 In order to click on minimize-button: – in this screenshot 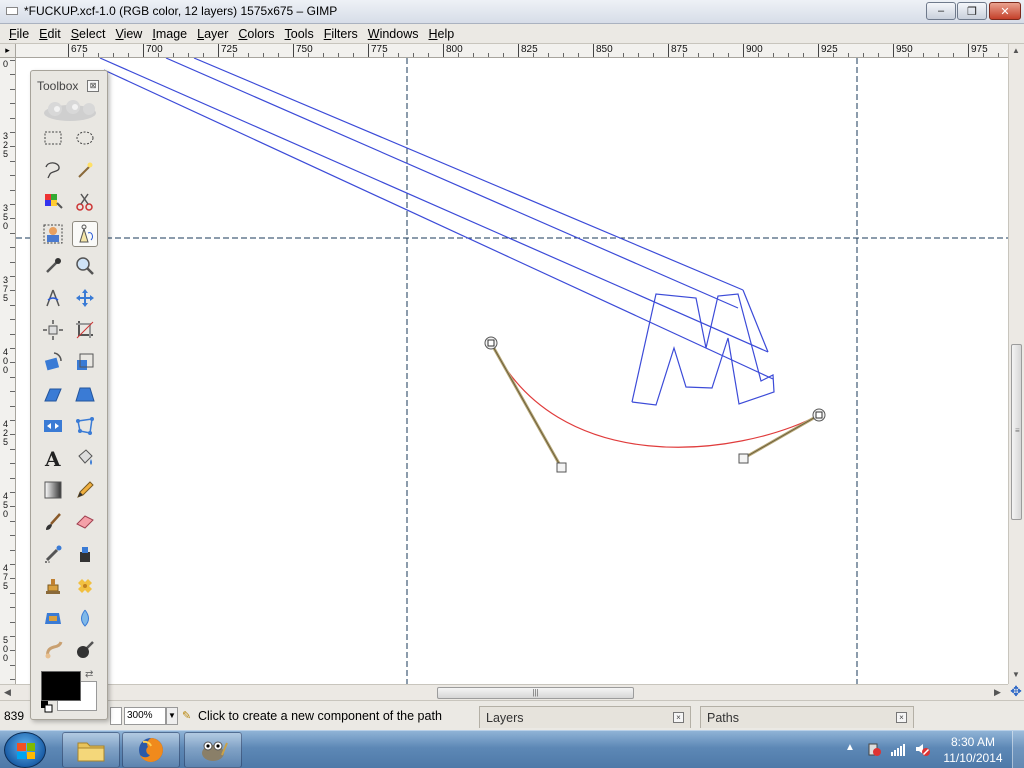, I will do `click(941, 11)`.